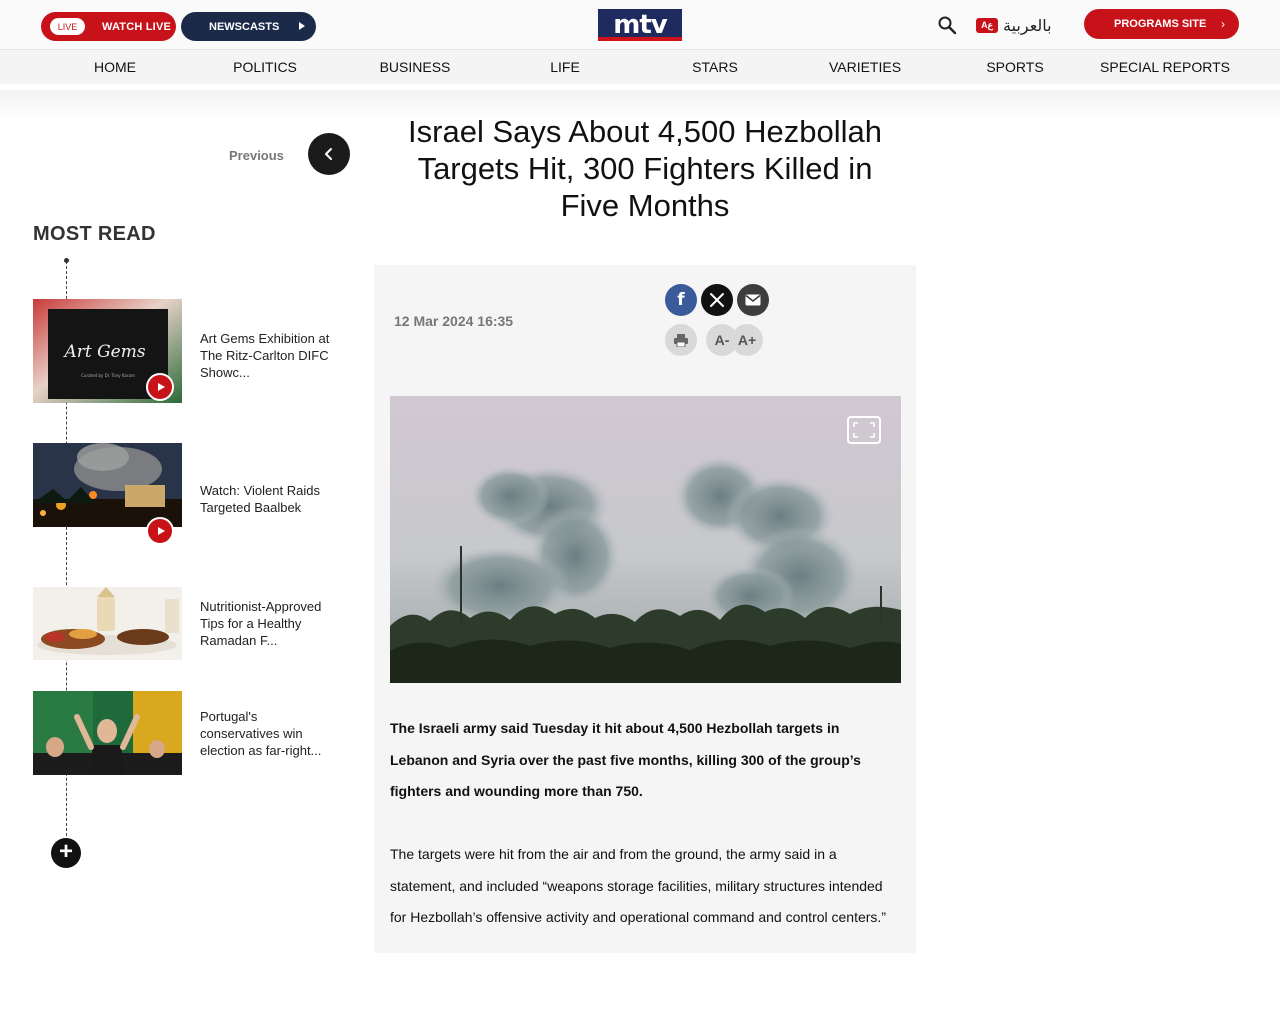 This screenshot has width=1280, height=1024. I want to click on previous-button, so click(329, 154).